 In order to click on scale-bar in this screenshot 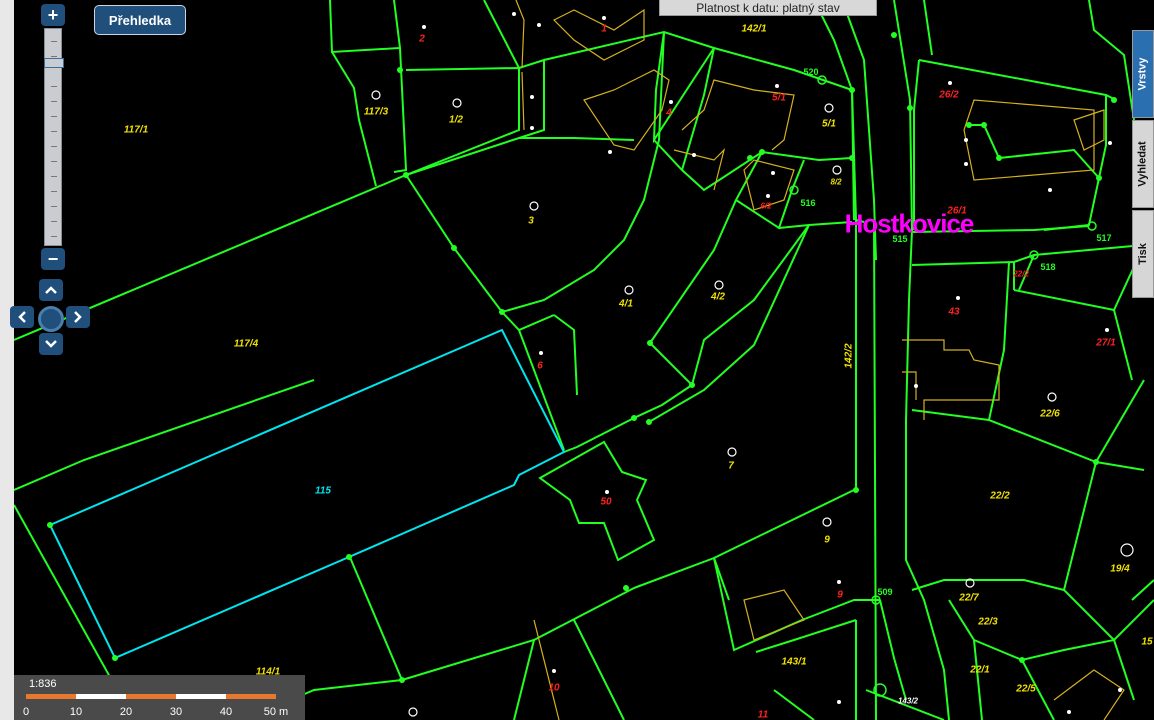, I will do `click(152, 696)`.